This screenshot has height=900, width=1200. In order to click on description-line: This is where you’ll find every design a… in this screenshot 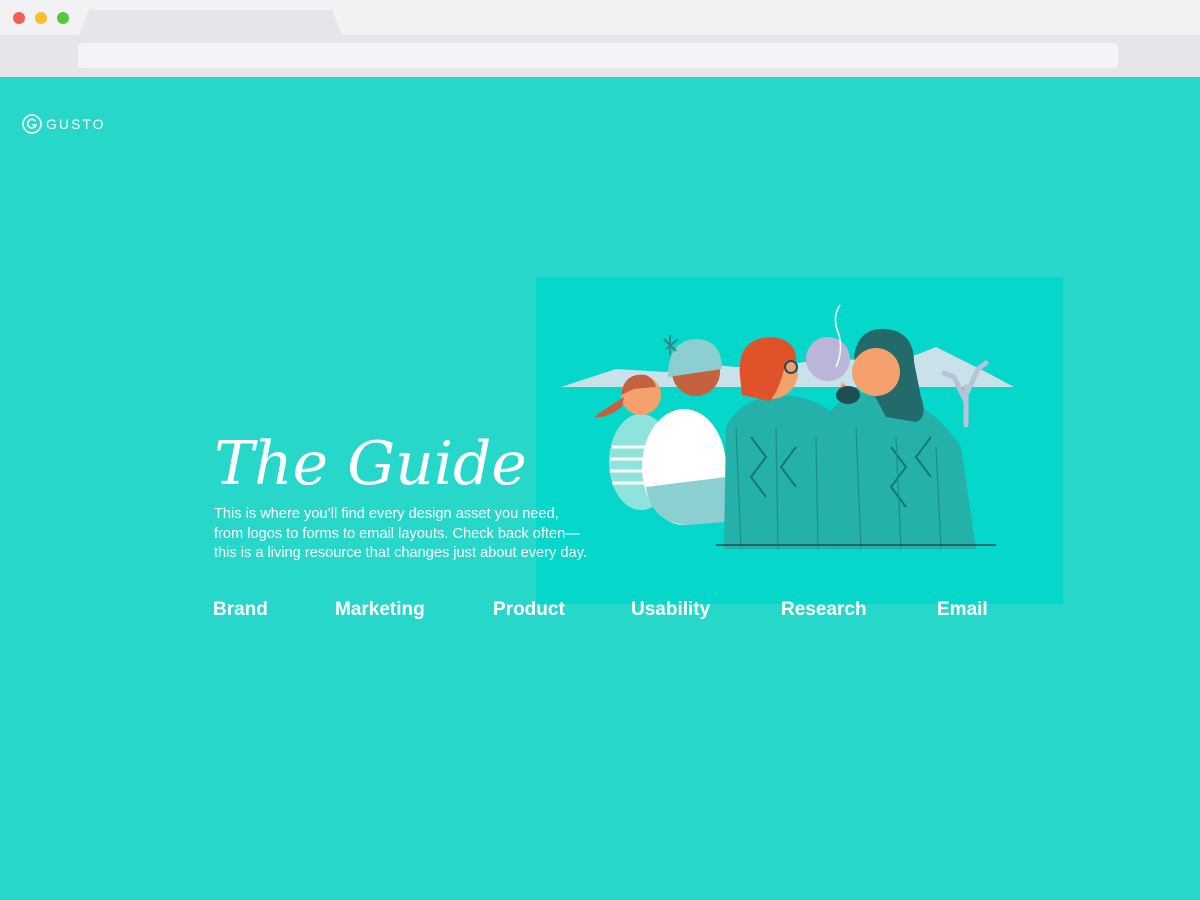, I will do `click(386, 514)`.